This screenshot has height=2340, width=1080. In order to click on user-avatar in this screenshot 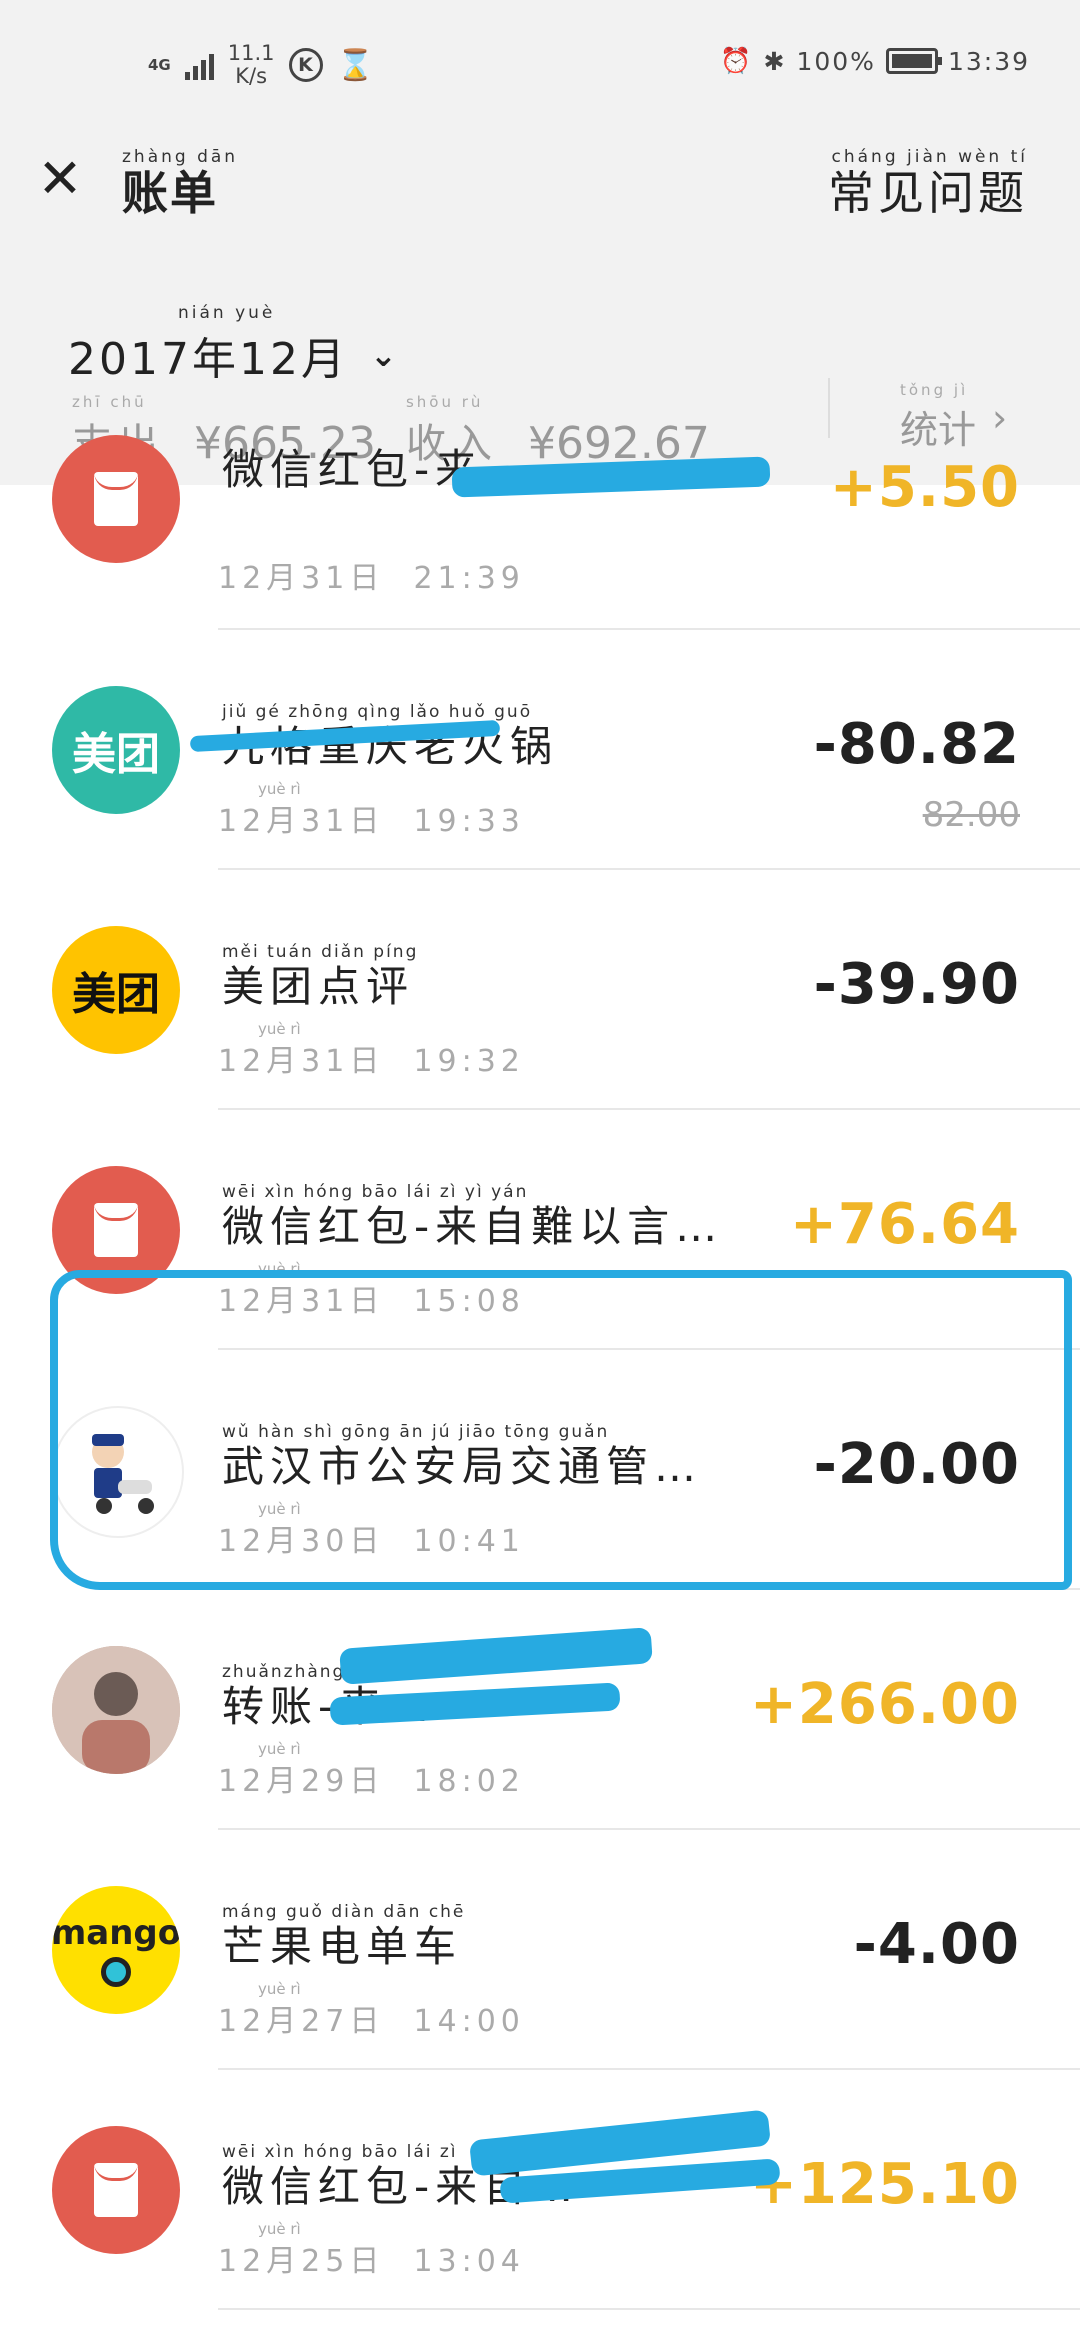, I will do `click(116, 1710)`.